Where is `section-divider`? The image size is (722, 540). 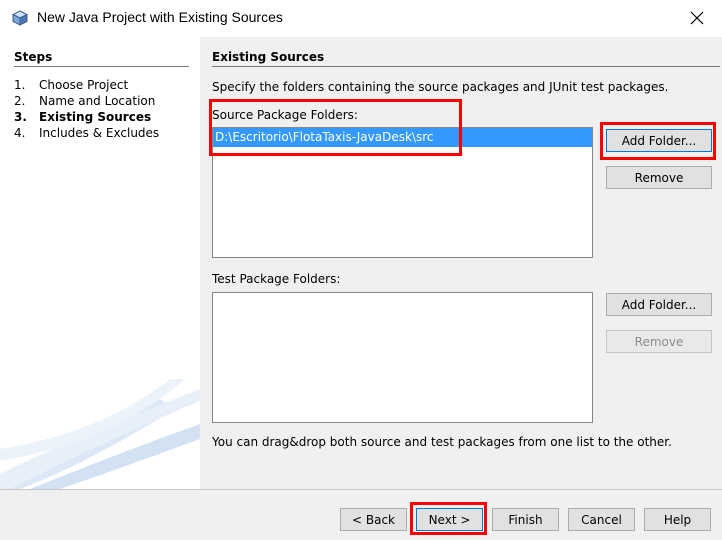
section-divider is located at coordinates (466, 66).